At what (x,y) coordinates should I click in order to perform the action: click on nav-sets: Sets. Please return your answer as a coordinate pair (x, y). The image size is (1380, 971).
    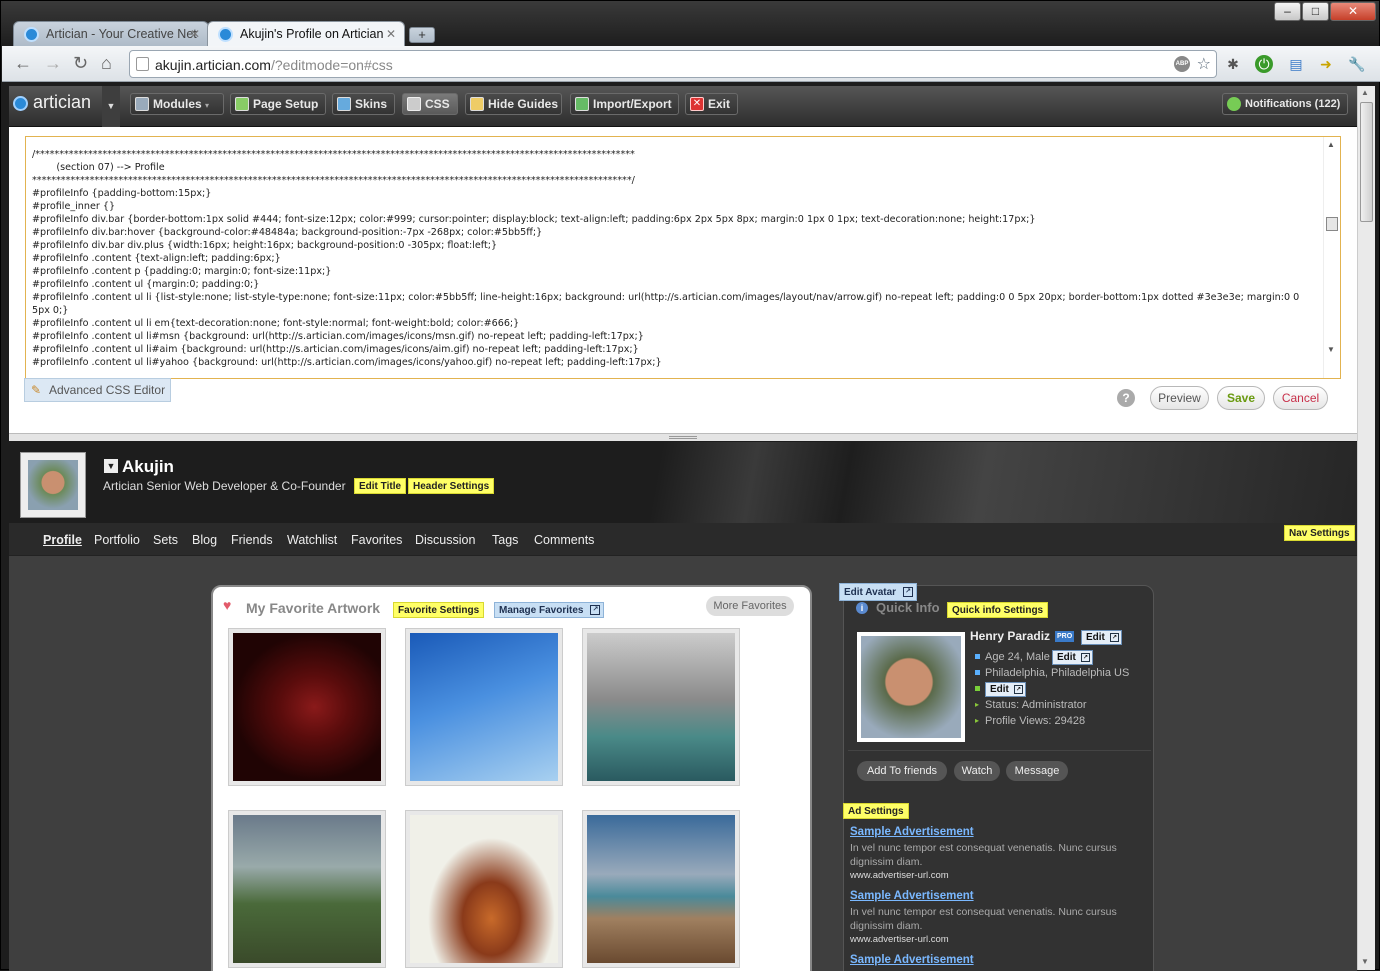
    Looking at the image, I should click on (165, 540).